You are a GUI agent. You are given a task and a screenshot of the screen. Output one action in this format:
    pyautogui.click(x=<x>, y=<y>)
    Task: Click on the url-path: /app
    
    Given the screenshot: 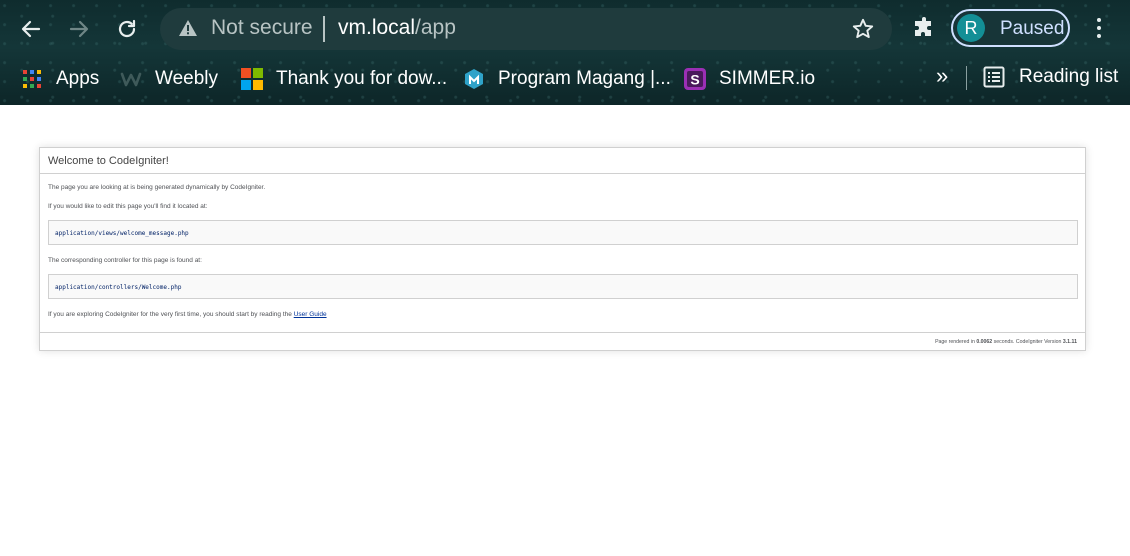 What is the action you would take?
    pyautogui.click(x=435, y=27)
    